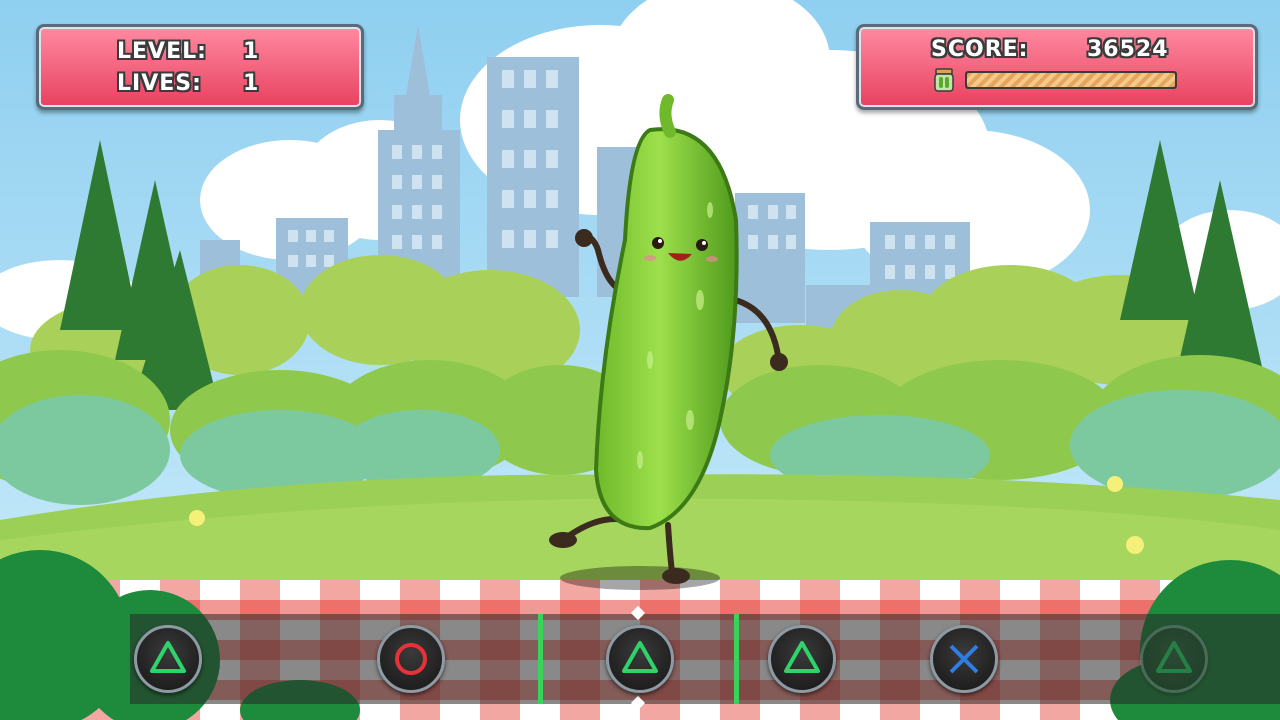 This screenshot has width=1280, height=720. Describe the element at coordinates (1057, 67) in the screenshot. I see `score-panel: SCORE: 36524` at that location.